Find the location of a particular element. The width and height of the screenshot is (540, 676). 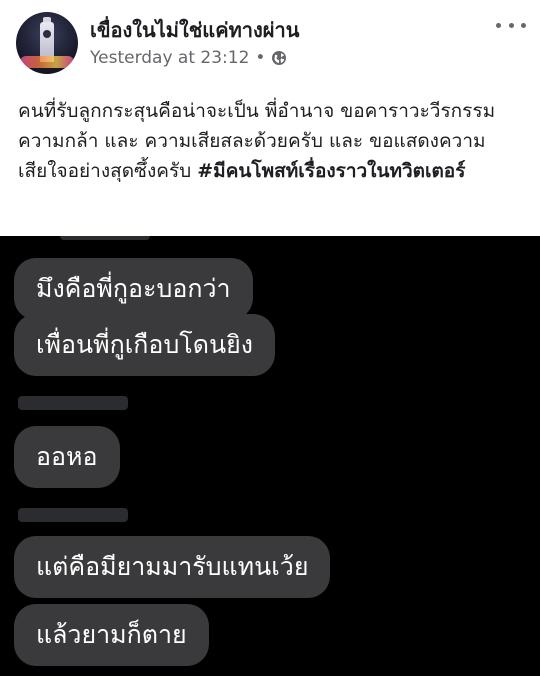

chat-bubble: เพื่อนพี่กูเกือบโดนยิง is located at coordinates (144, 345).